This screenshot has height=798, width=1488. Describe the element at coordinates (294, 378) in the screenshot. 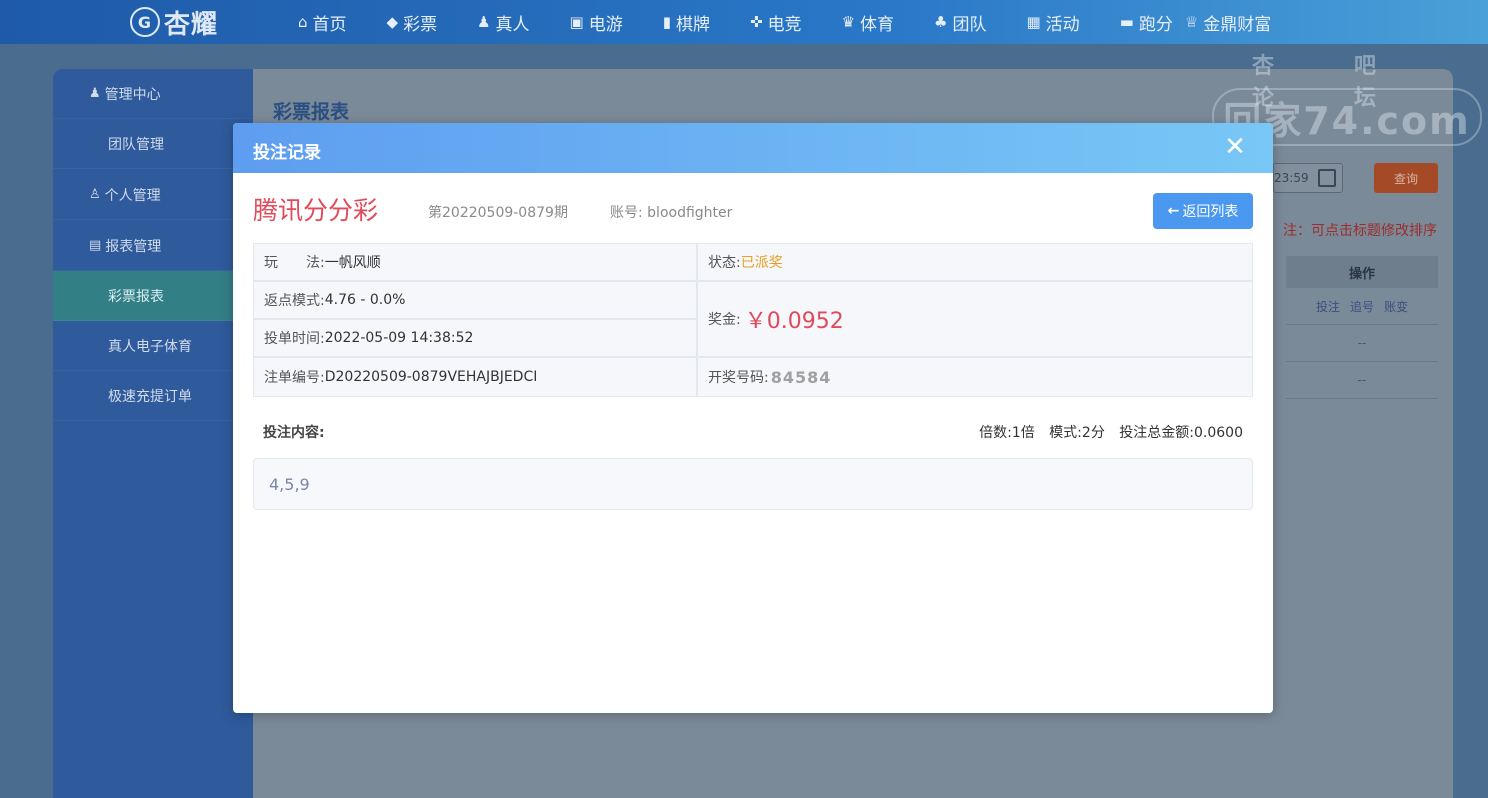

I see `order-label: 注单编号:` at that location.